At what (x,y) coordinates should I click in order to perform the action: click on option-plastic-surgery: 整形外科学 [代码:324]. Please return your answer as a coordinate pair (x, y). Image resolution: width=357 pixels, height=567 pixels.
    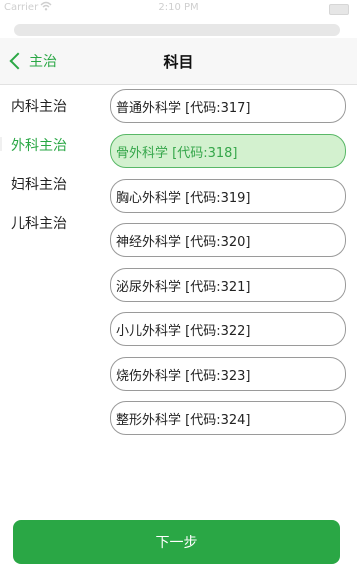
    Looking at the image, I should click on (228, 418).